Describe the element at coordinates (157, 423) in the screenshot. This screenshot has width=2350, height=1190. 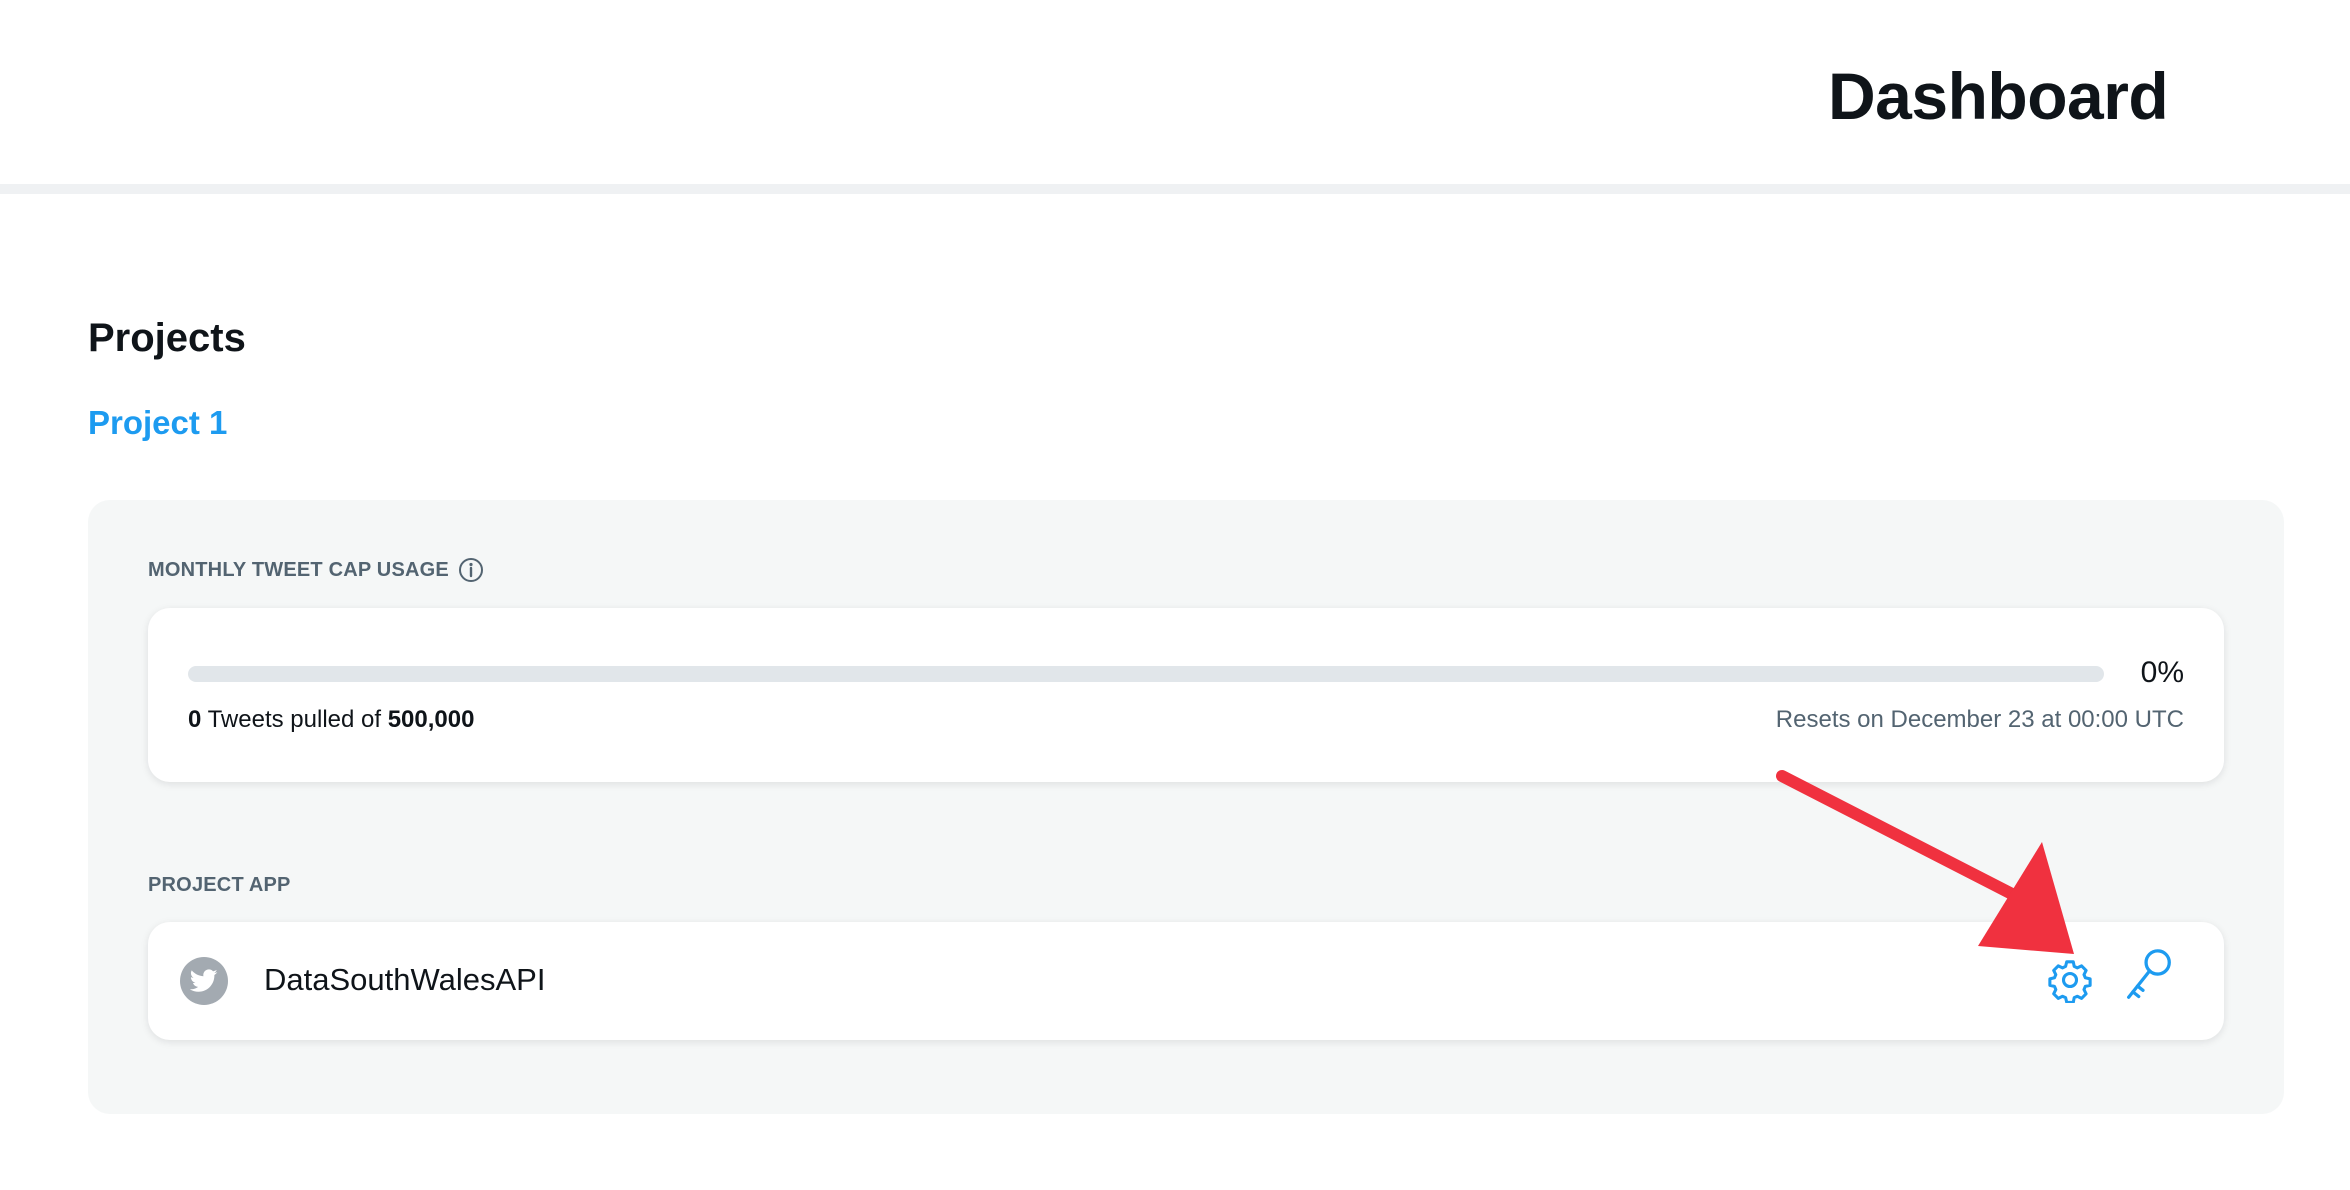
I see `project-link: Project 1` at that location.